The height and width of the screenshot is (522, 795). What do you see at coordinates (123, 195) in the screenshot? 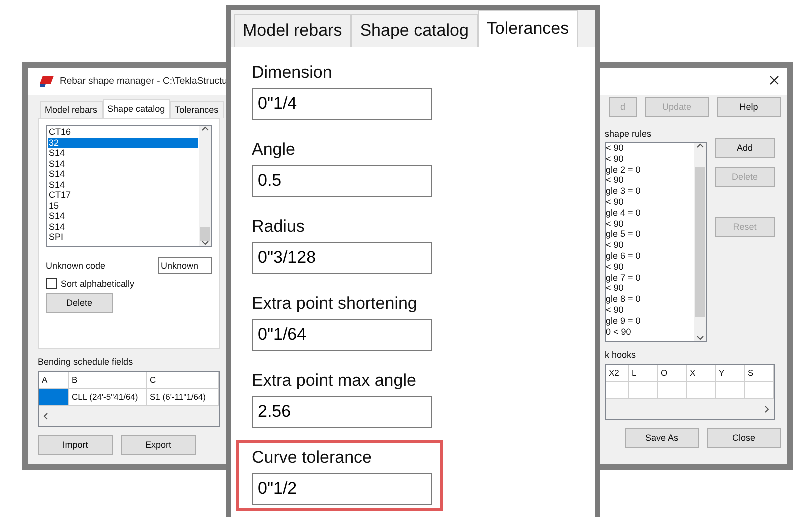
I see `list-item: CT17` at bounding box center [123, 195].